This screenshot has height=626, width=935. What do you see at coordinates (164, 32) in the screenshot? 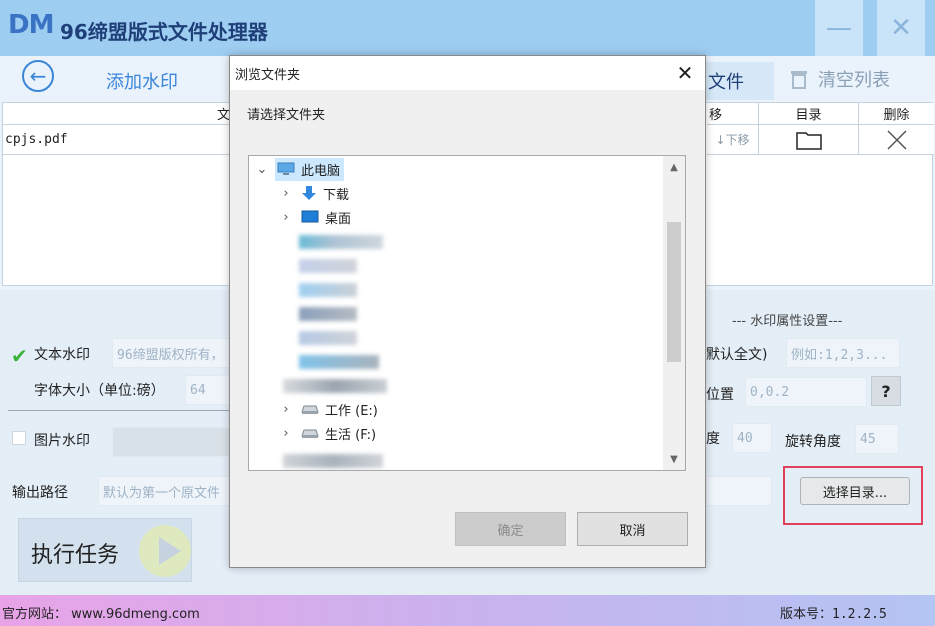
I see `app-title: 96缔盟版式文件处理器` at bounding box center [164, 32].